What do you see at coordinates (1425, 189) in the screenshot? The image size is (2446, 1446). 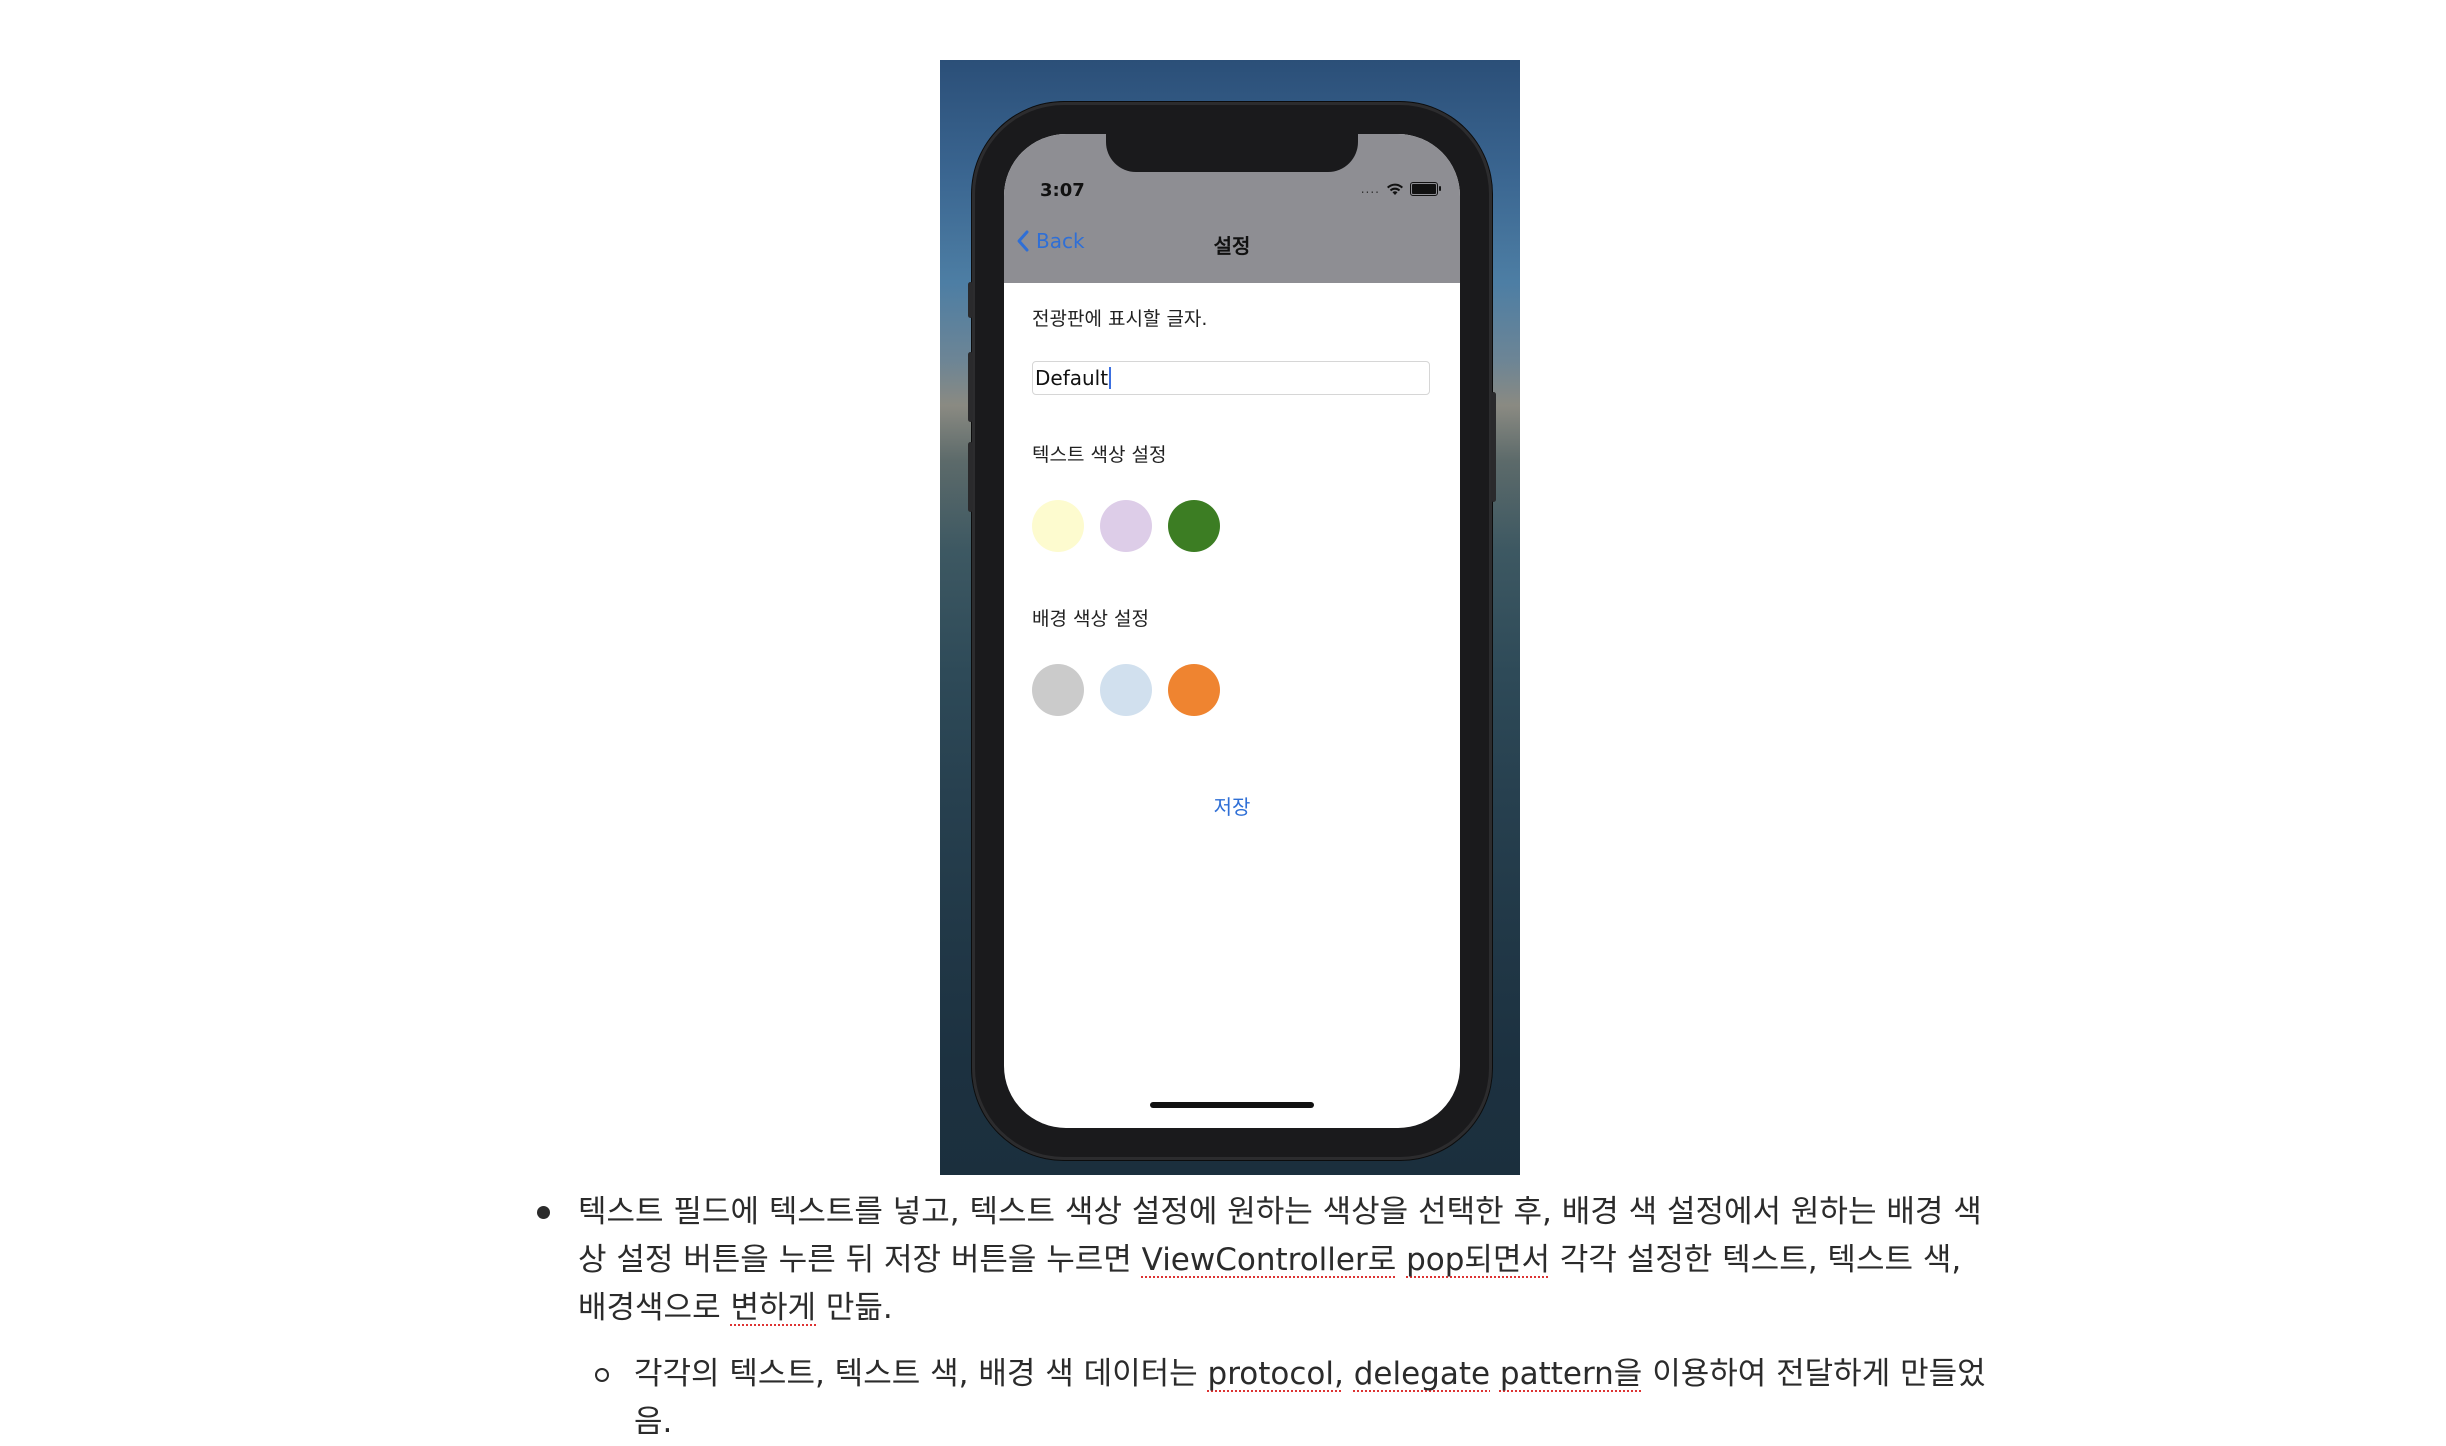 I see `battery-icon` at bounding box center [1425, 189].